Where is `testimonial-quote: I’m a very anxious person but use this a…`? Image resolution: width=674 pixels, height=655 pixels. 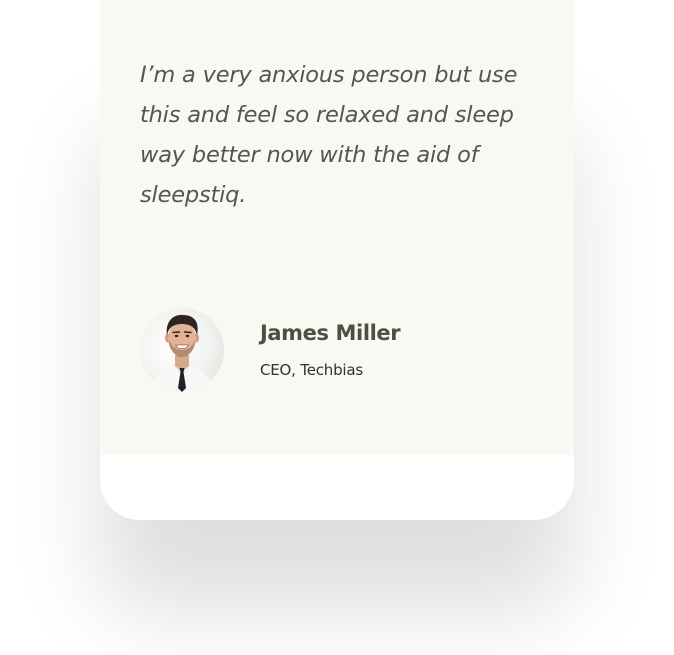 testimonial-quote: I’m a very anxious person but use this a… is located at coordinates (329, 135).